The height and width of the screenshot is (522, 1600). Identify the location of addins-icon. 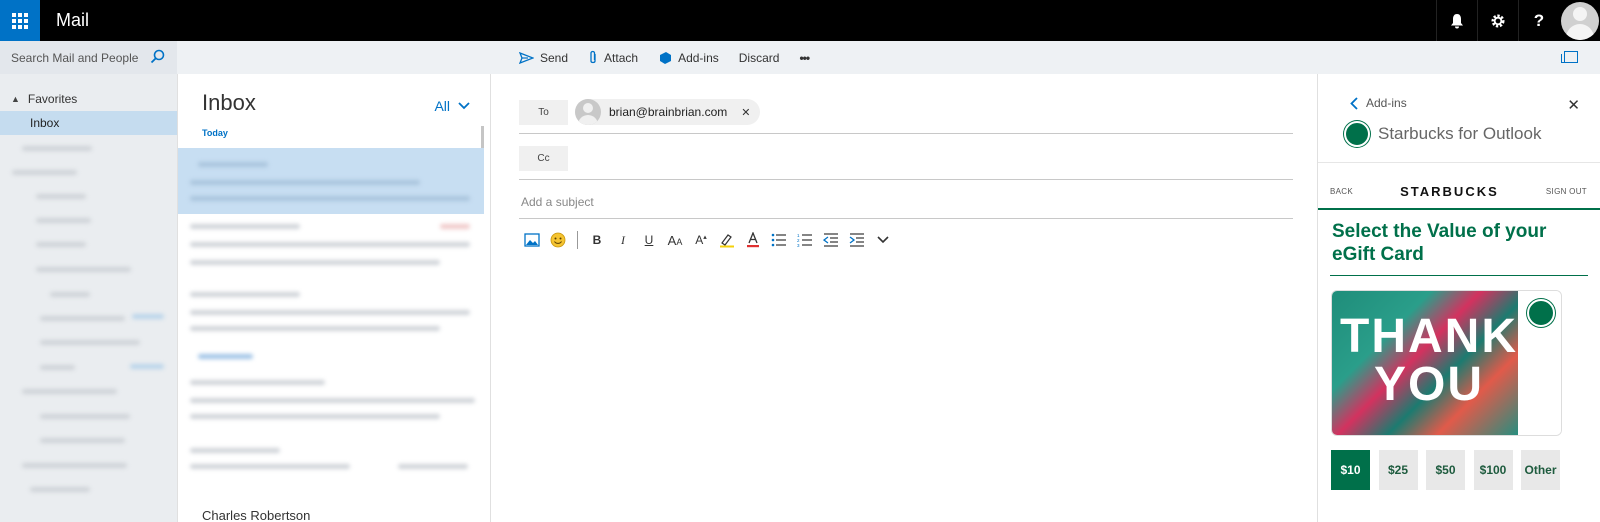
(666, 57).